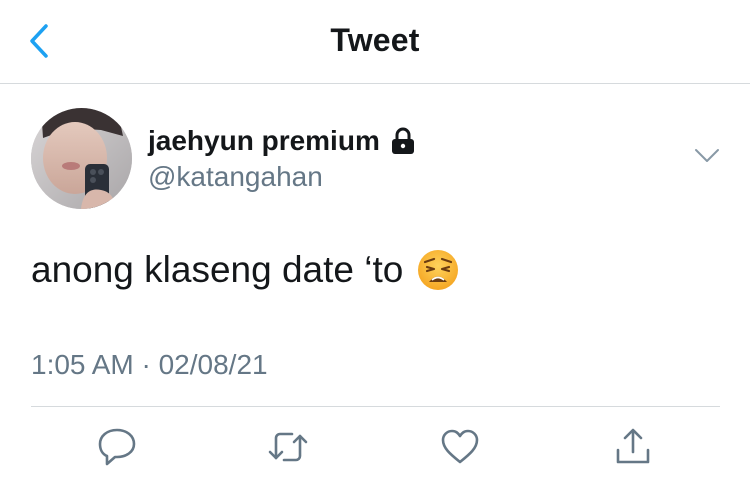  I want to click on retweet-icon, so click(288, 447).